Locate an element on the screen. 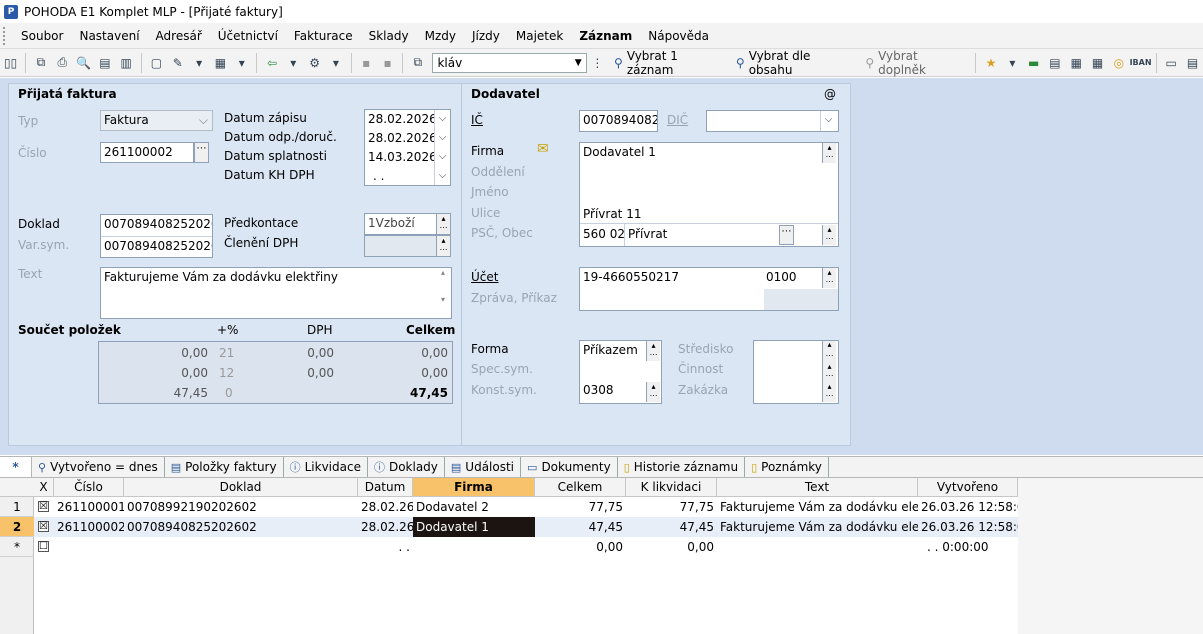 This screenshot has width=1203, height=634. number-input: 261100002 is located at coordinates (147, 152).